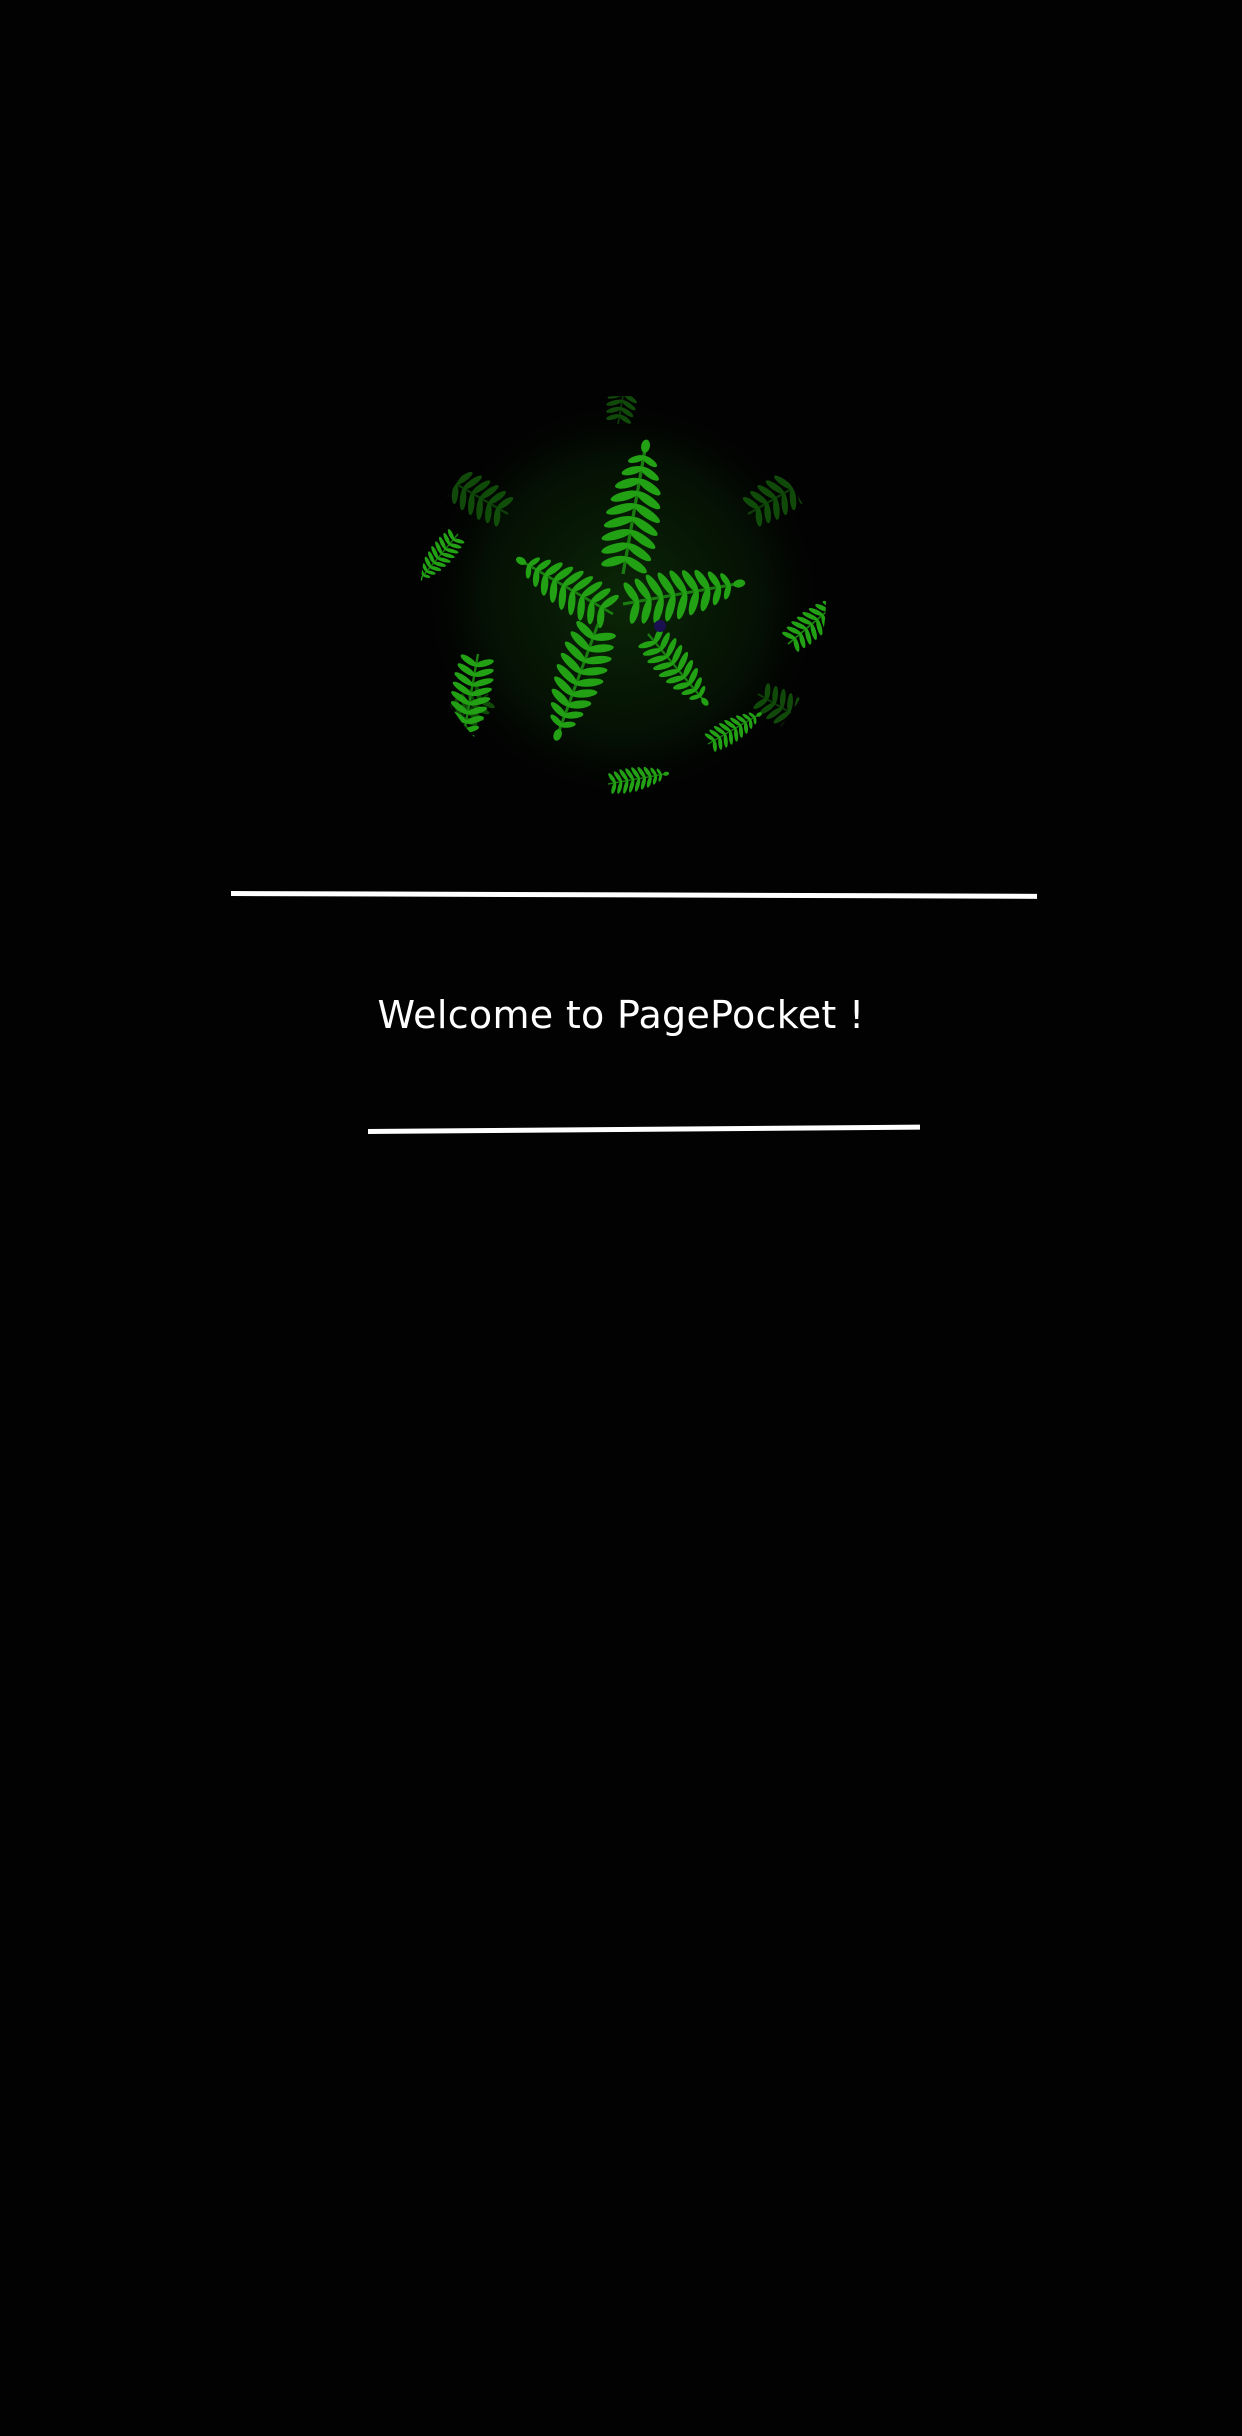 The width and height of the screenshot is (1242, 2436). Describe the element at coordinates (621, 1015) in the screenshot. I see `welcome-title: Welcome to PagePocket !` at that location.